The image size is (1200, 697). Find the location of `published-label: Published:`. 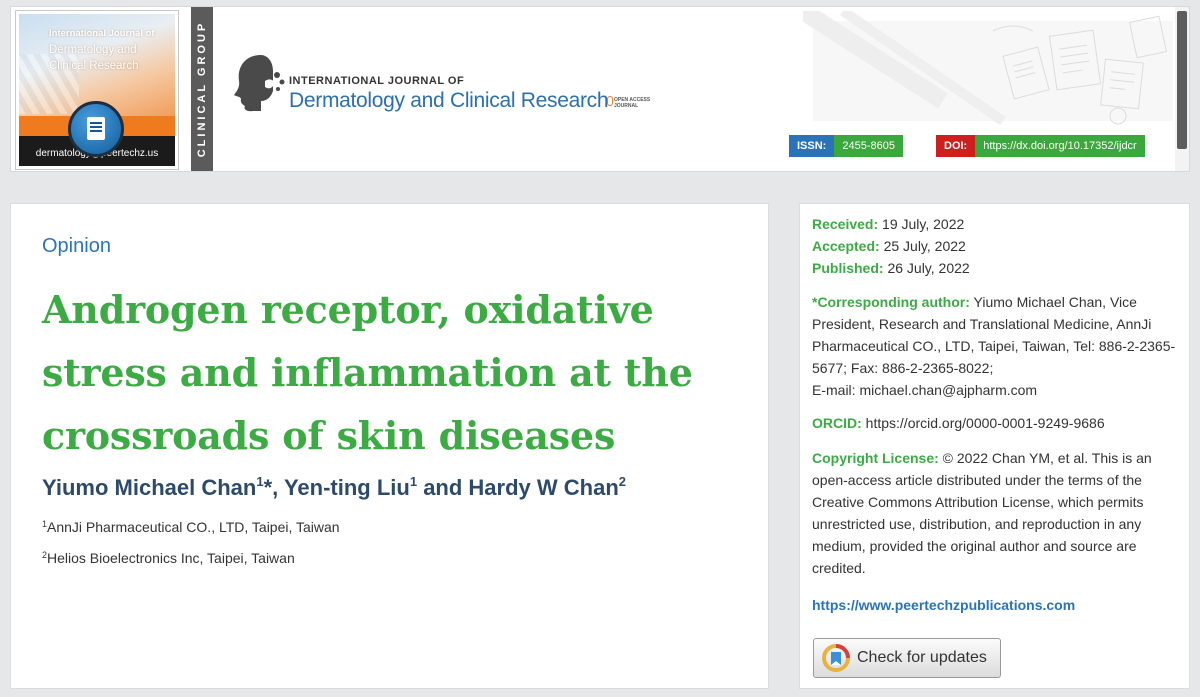

published-label: Published: is located at coordinates (848, 268).